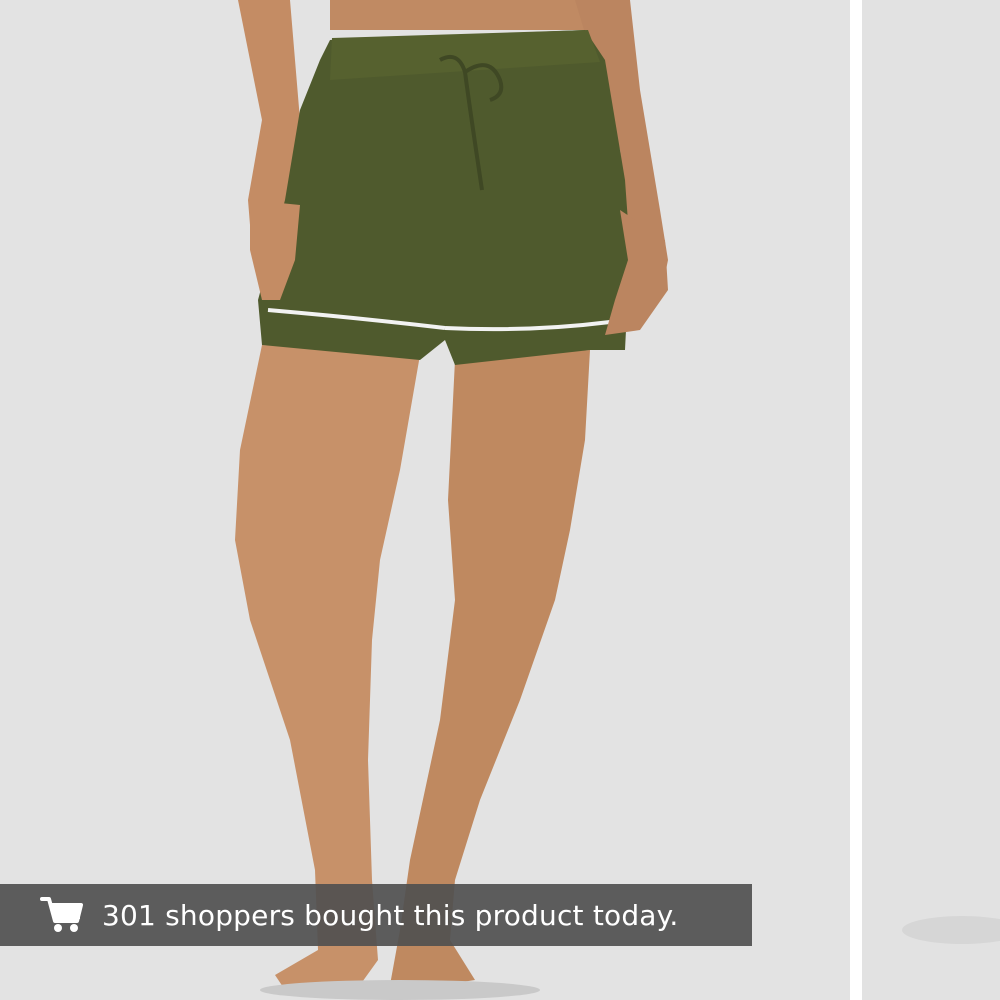  What do you see at coordinates (390, 915) in the screenshot?
I see `social-proof-text: 301 shoppers bought this product today.` at bounding box center [390, 915].